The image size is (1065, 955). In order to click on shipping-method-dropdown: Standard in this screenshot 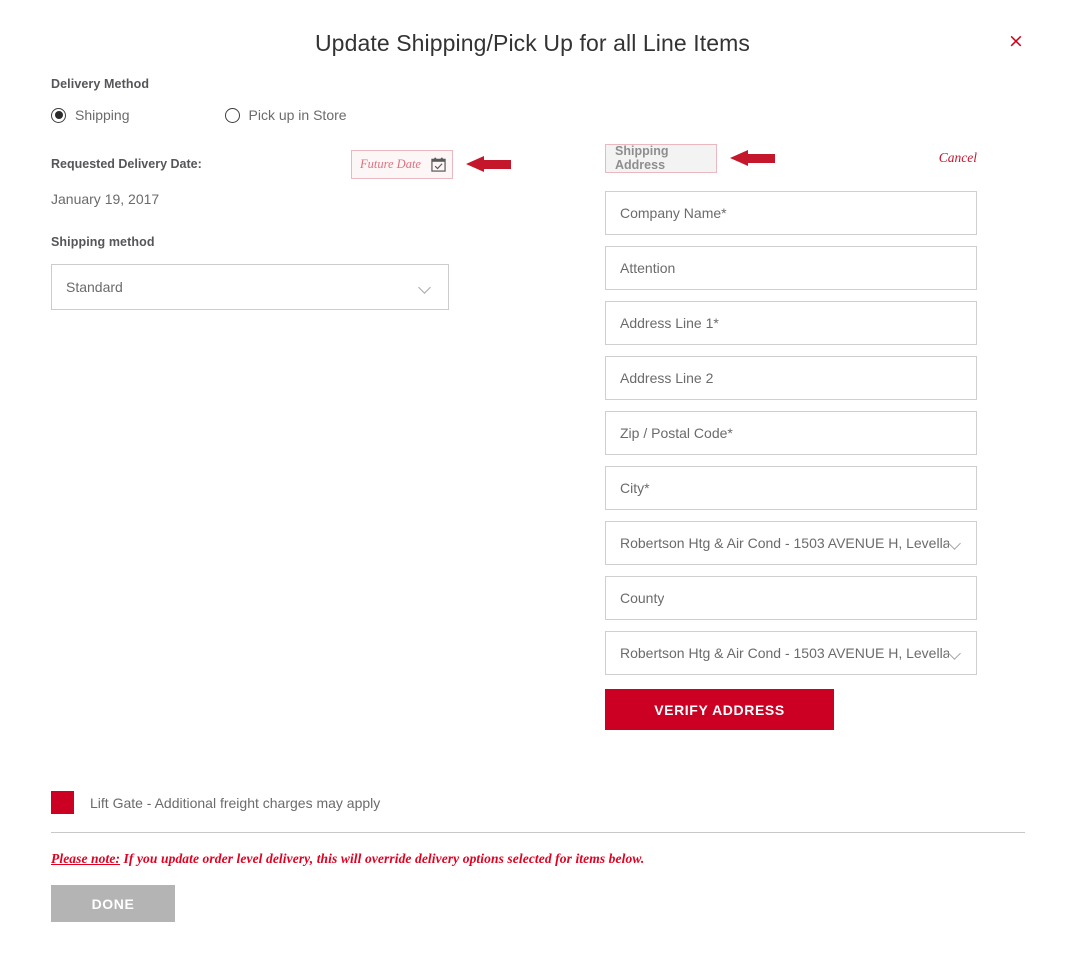, I will do `click(250, 287)`.